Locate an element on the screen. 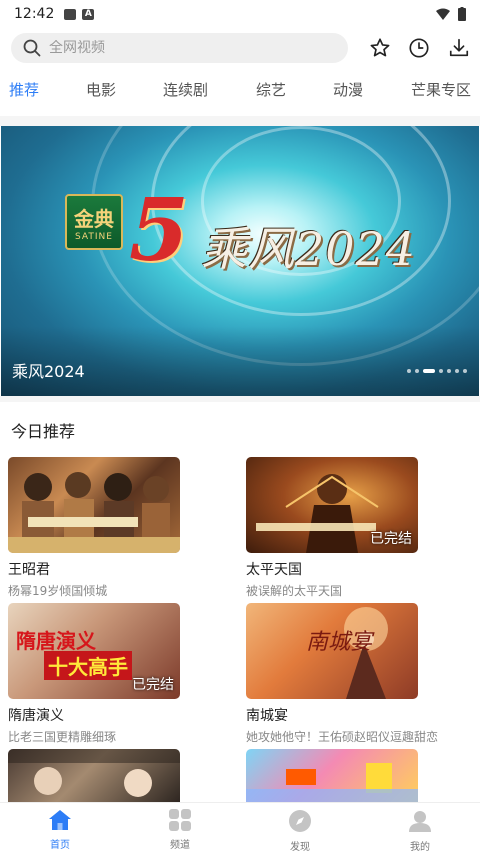  video-thumbnail: 隋唐演义 十大高手 已完结 is located at coordinates (94, 651).